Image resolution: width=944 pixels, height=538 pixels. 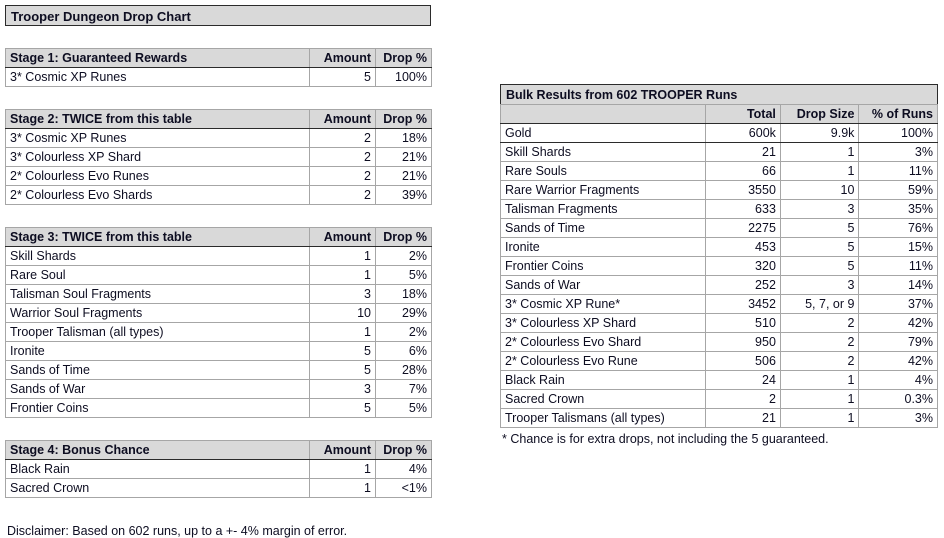 What do you see at coordinates (898, 114) in the screenshot?
I see `bulk-col-percent-runs: % of Runs` at bounding box center [898, 114].